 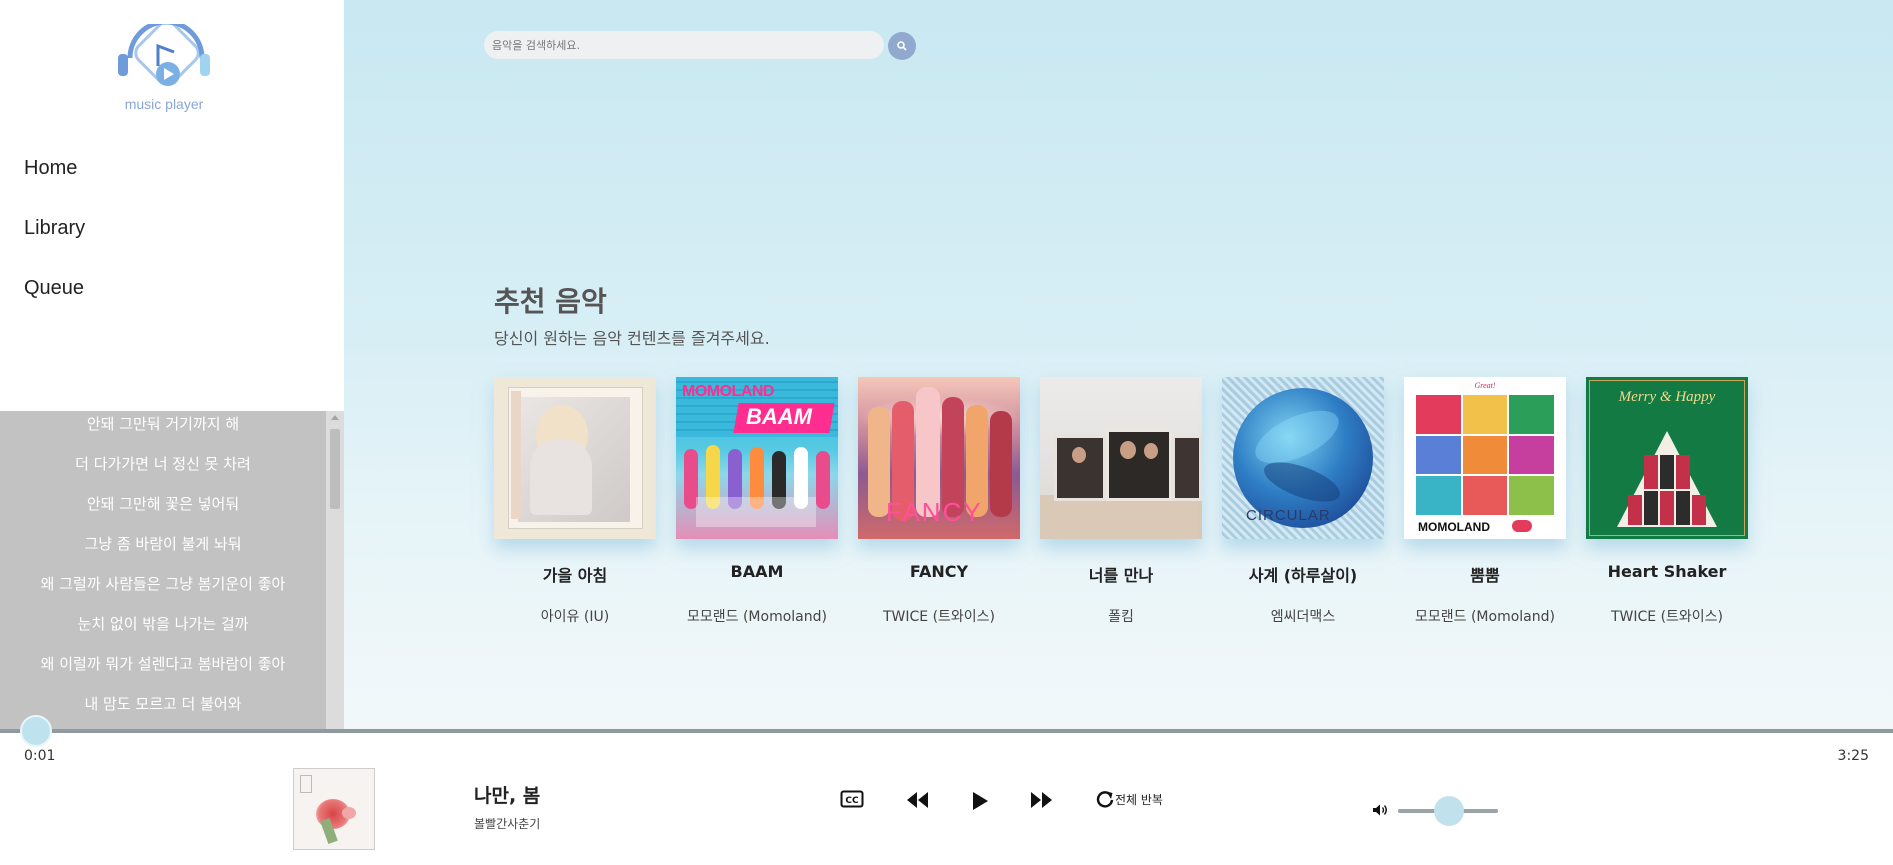 What do you see at coordinates (1139, 799) in the screenshot?
I see `repeat-mode-label: 전체 반복` at bounding box center [1139, 799].